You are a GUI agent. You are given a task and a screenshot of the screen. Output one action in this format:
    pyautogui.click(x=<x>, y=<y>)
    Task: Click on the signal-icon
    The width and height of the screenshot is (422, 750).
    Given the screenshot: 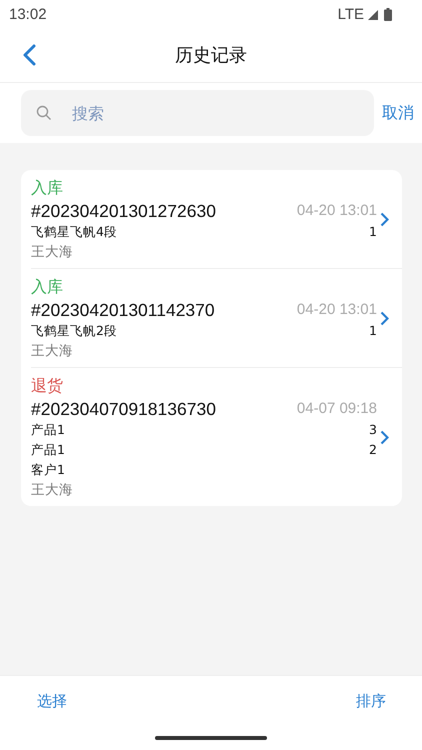 What is the action you would take?
    pyautogui.click(x=374, y=14)
    